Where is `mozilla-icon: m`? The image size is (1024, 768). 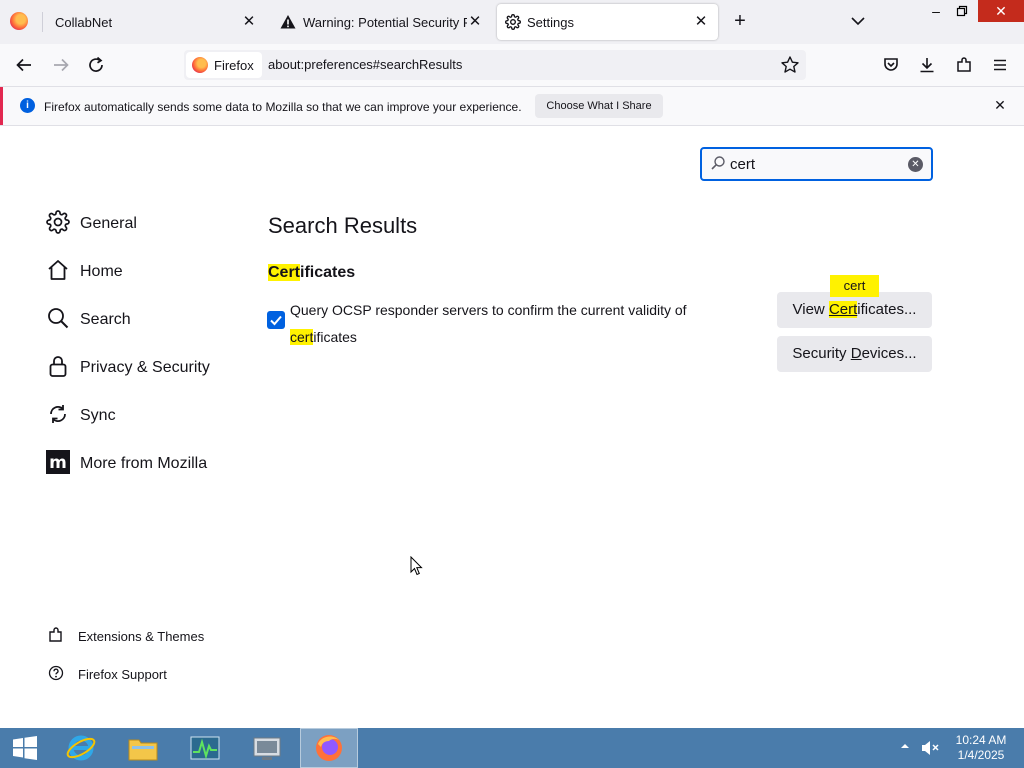 mozilla-icon: m is located at coordinates (58, 464).